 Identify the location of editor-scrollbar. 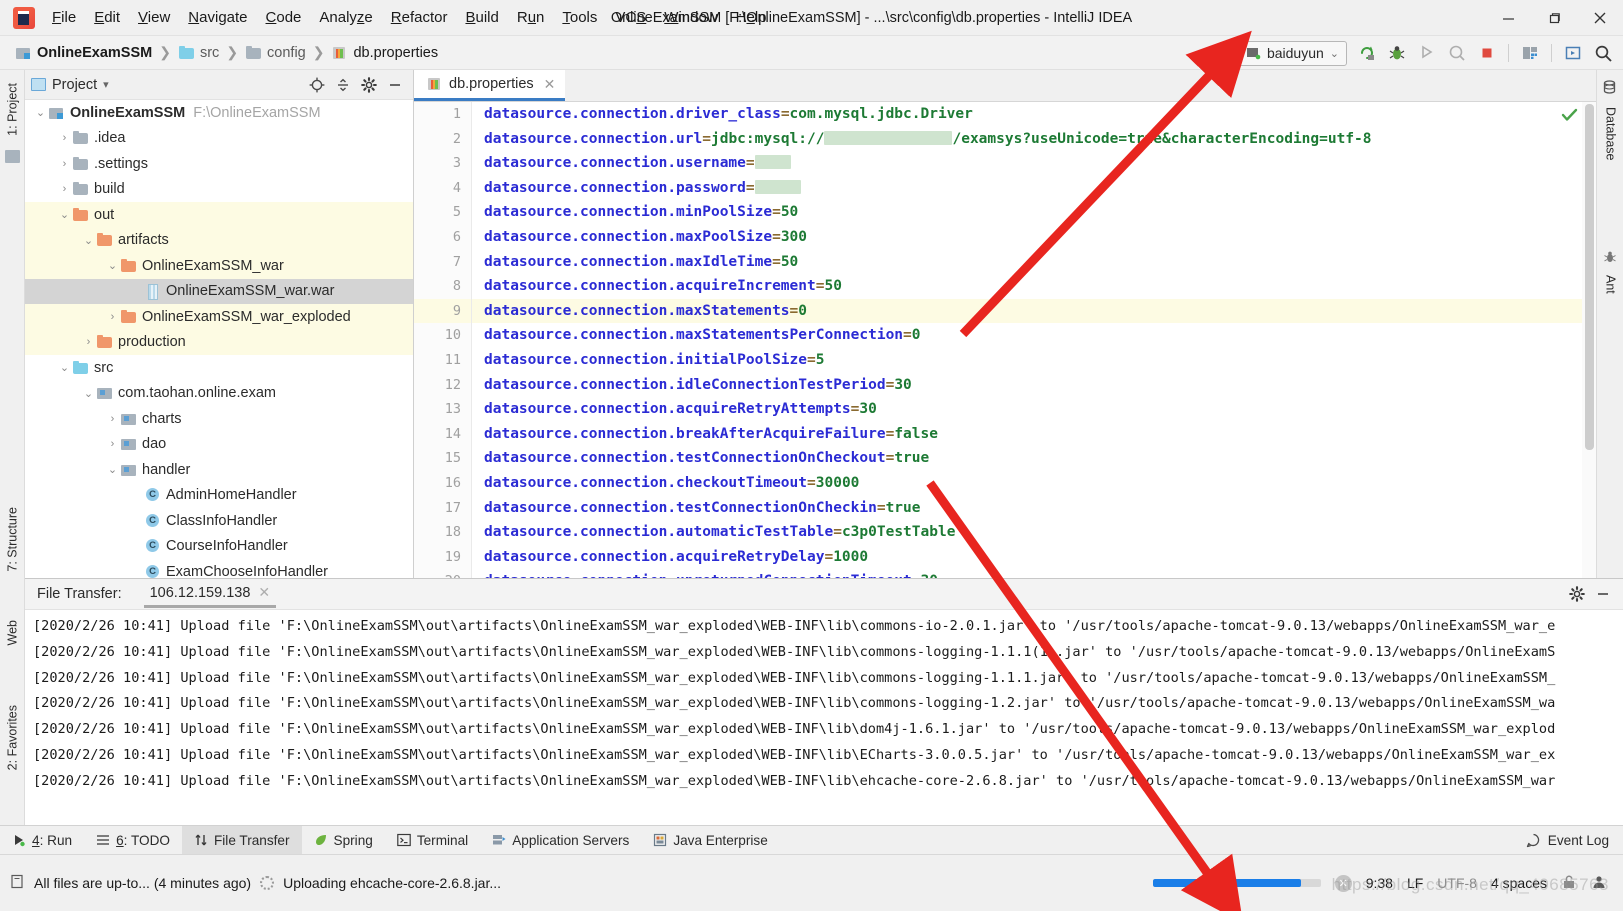
(1589, 340).